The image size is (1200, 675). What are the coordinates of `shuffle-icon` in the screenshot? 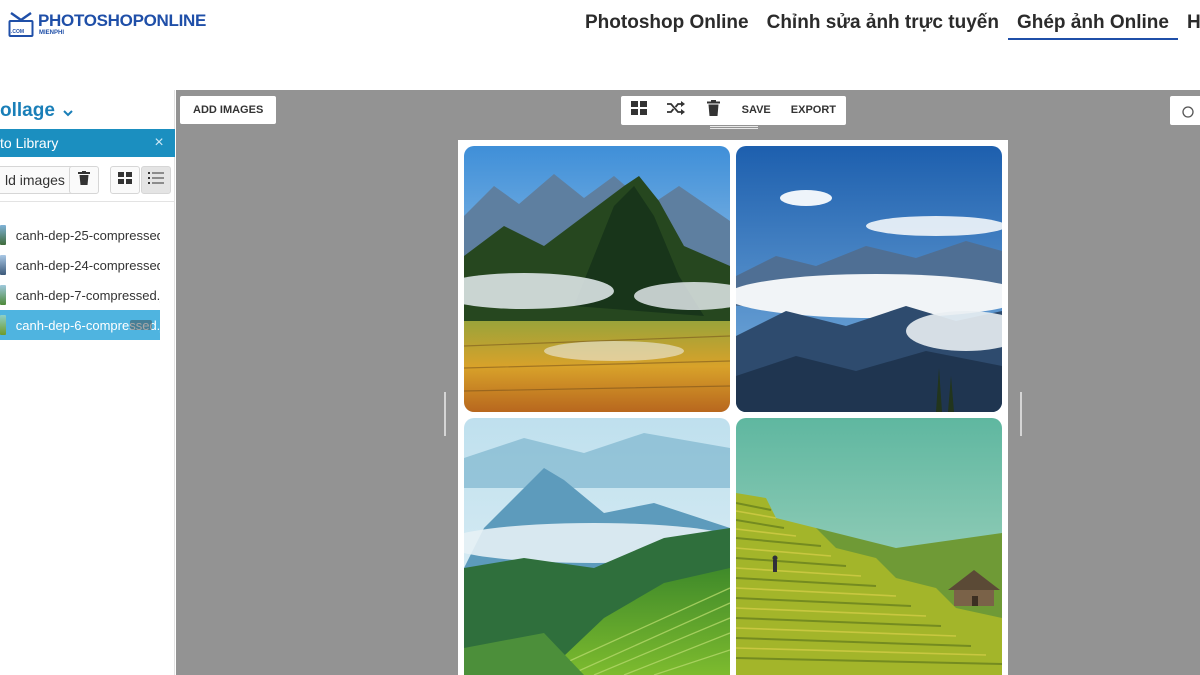 It's located at (676, 110).